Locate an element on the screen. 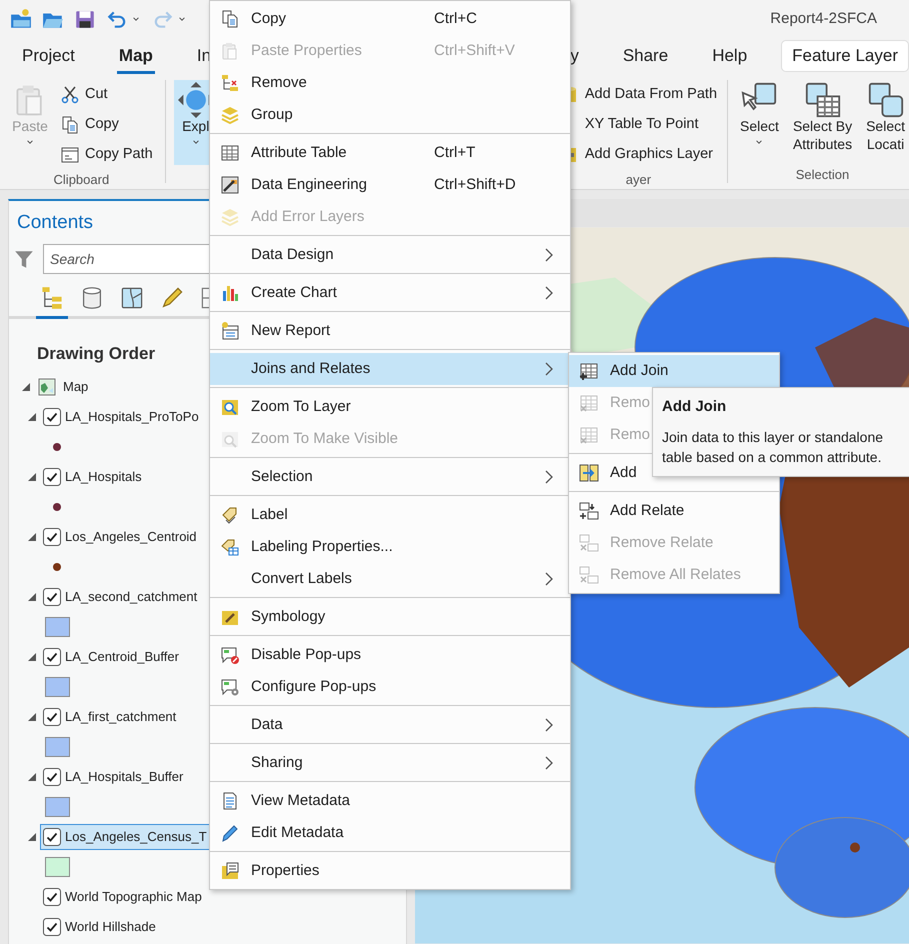  engineering-icon is located at coordinates (230, 185).